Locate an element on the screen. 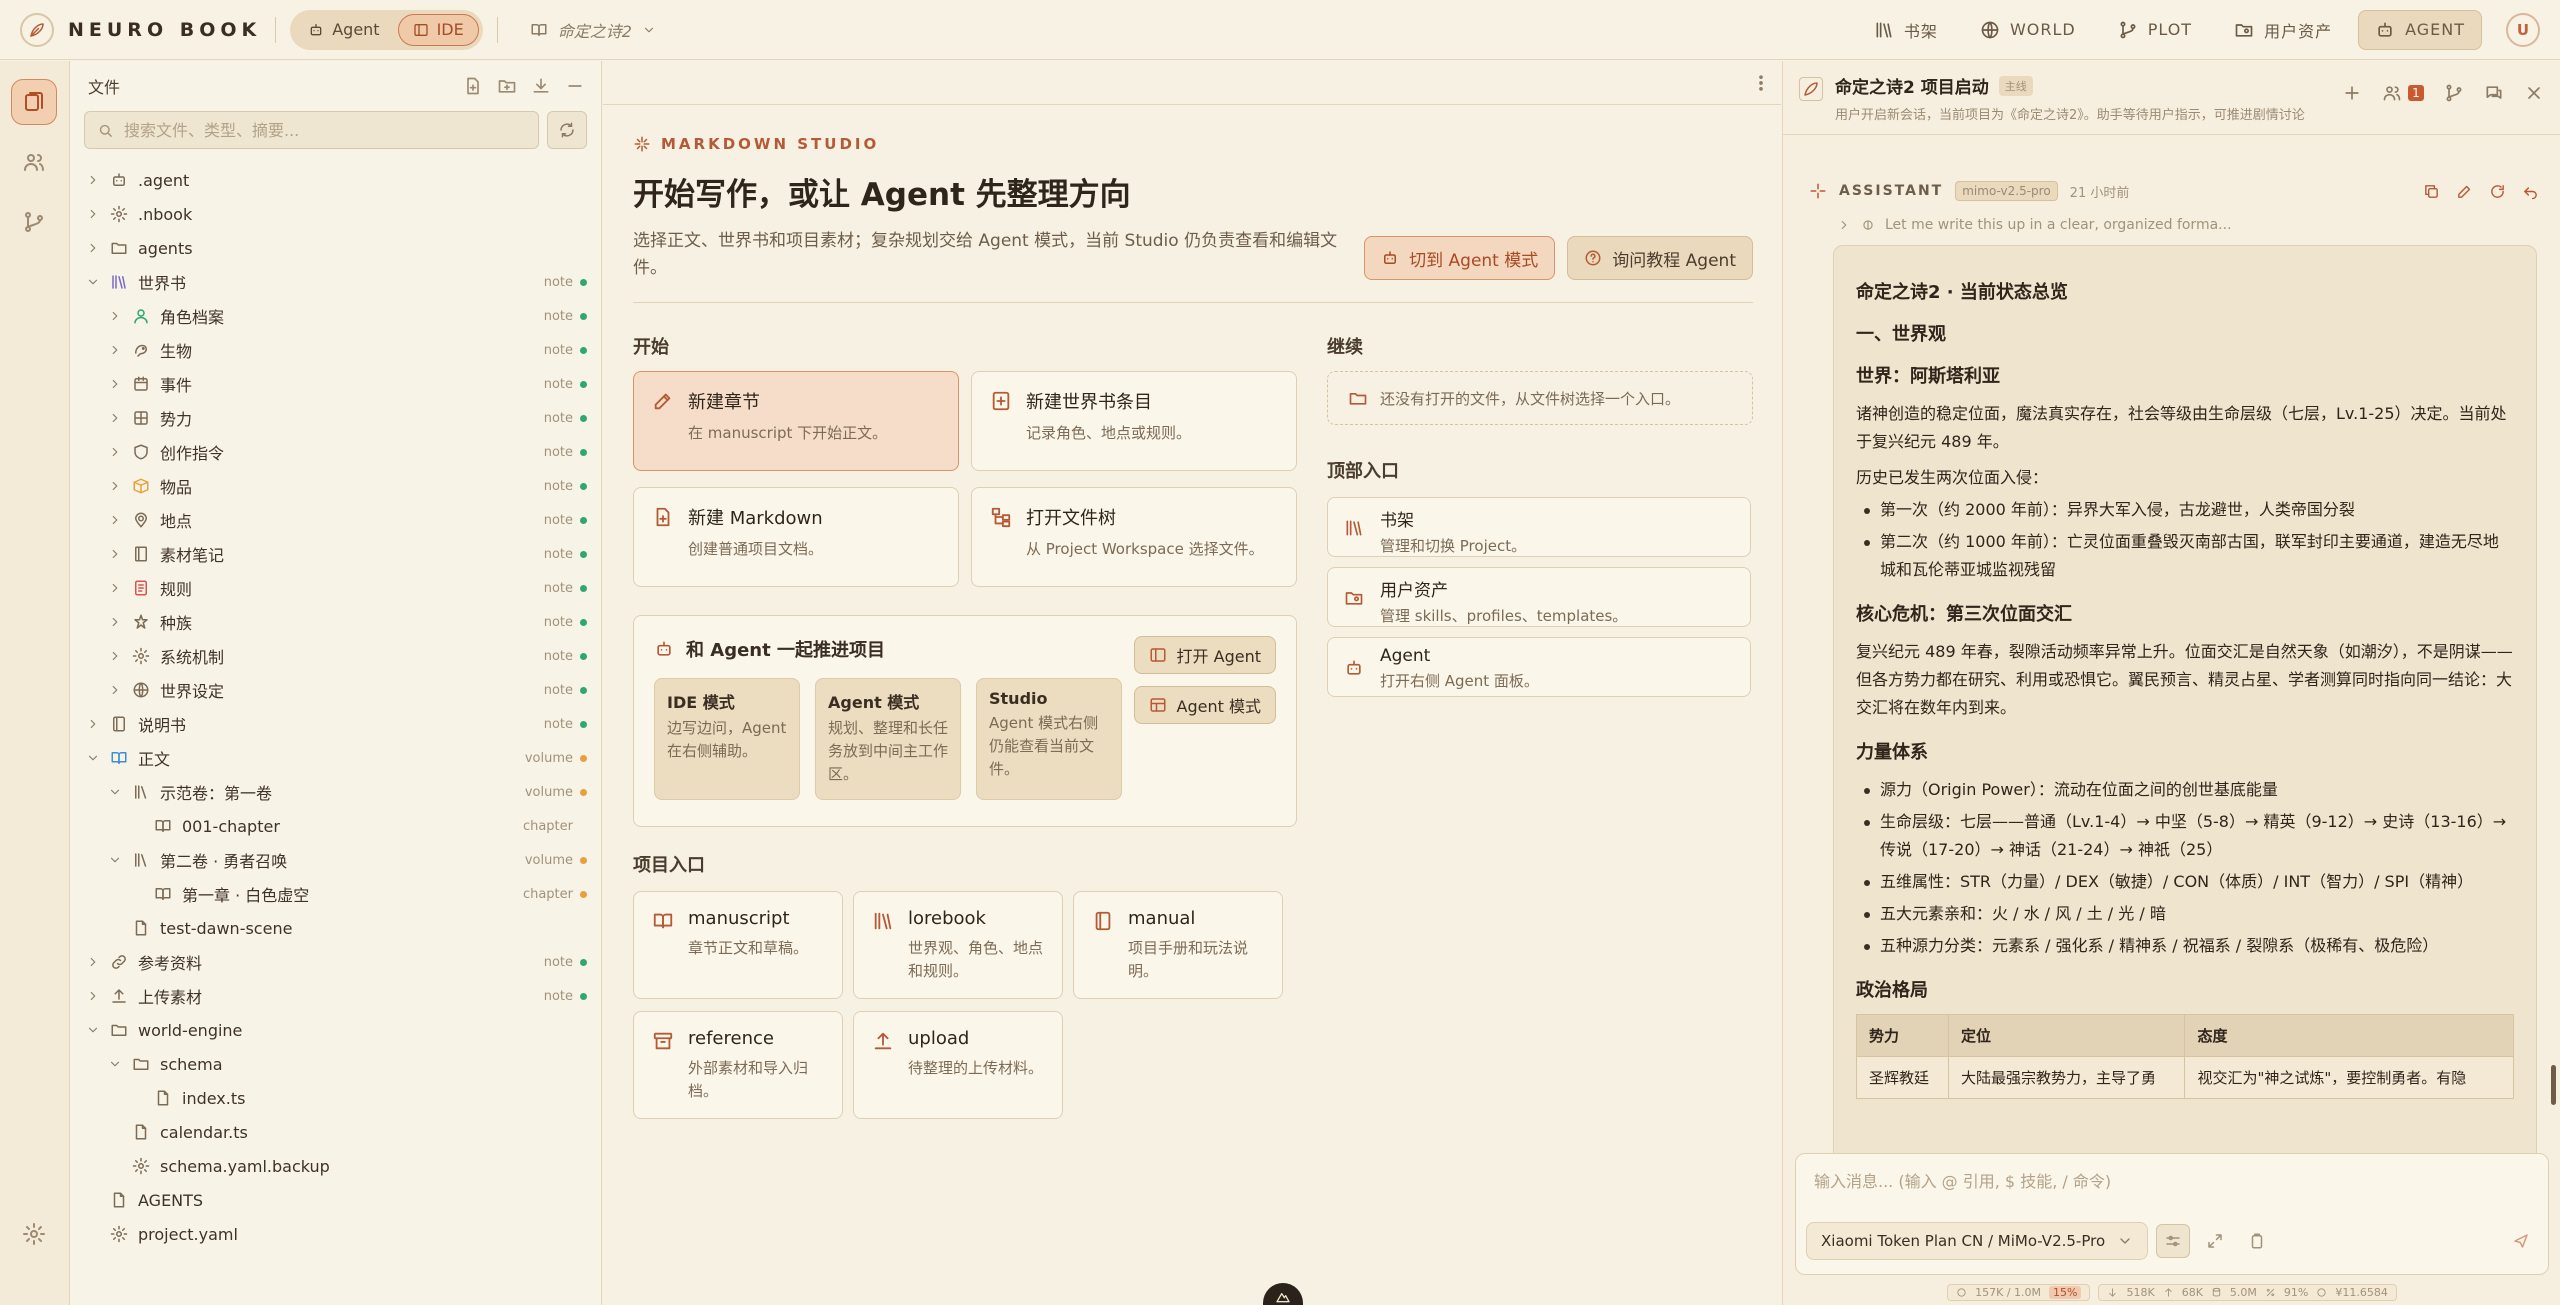  agent-mode-button: Agent 模式 is located at coordinates (1204, 705).